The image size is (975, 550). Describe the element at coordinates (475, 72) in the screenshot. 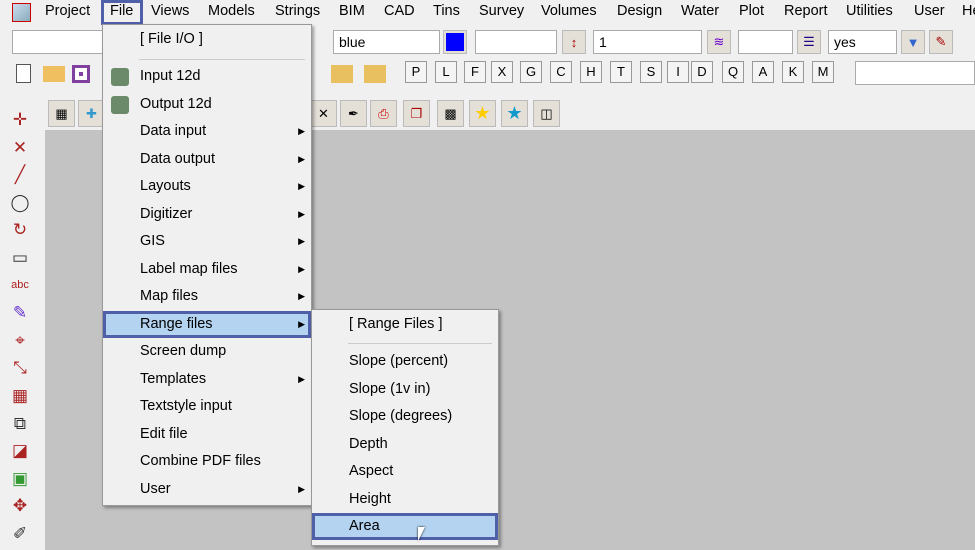

I see `filter-button-f: F` at that location.